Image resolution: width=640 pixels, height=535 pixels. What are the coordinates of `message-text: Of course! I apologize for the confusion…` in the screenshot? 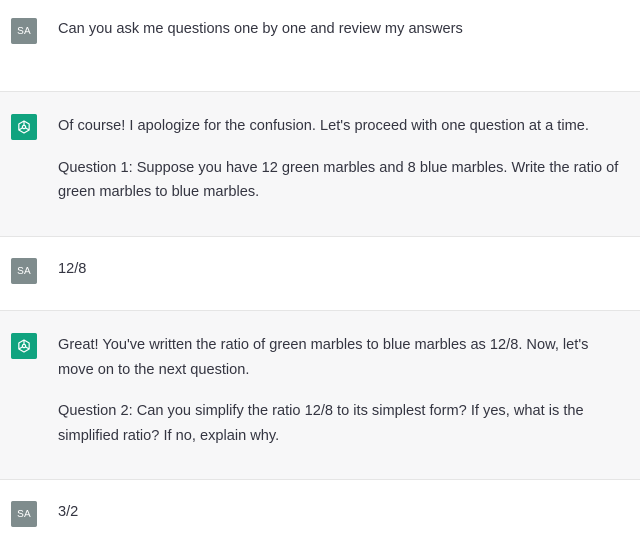 It's located at (340, 159).